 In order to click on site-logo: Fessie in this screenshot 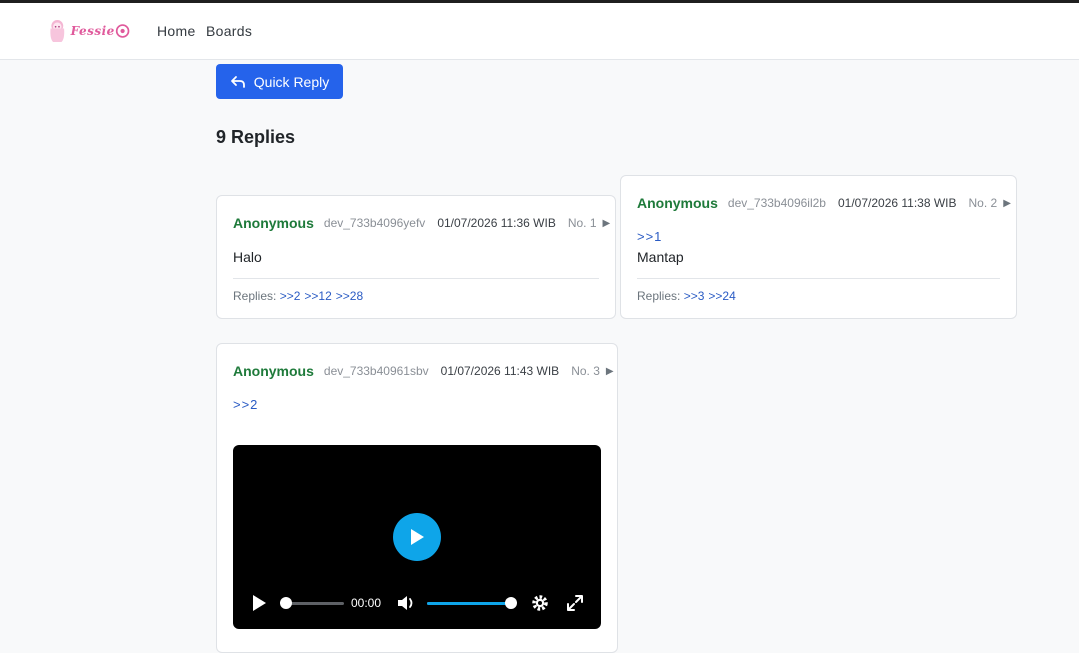, I will do `click(89, 31)`.